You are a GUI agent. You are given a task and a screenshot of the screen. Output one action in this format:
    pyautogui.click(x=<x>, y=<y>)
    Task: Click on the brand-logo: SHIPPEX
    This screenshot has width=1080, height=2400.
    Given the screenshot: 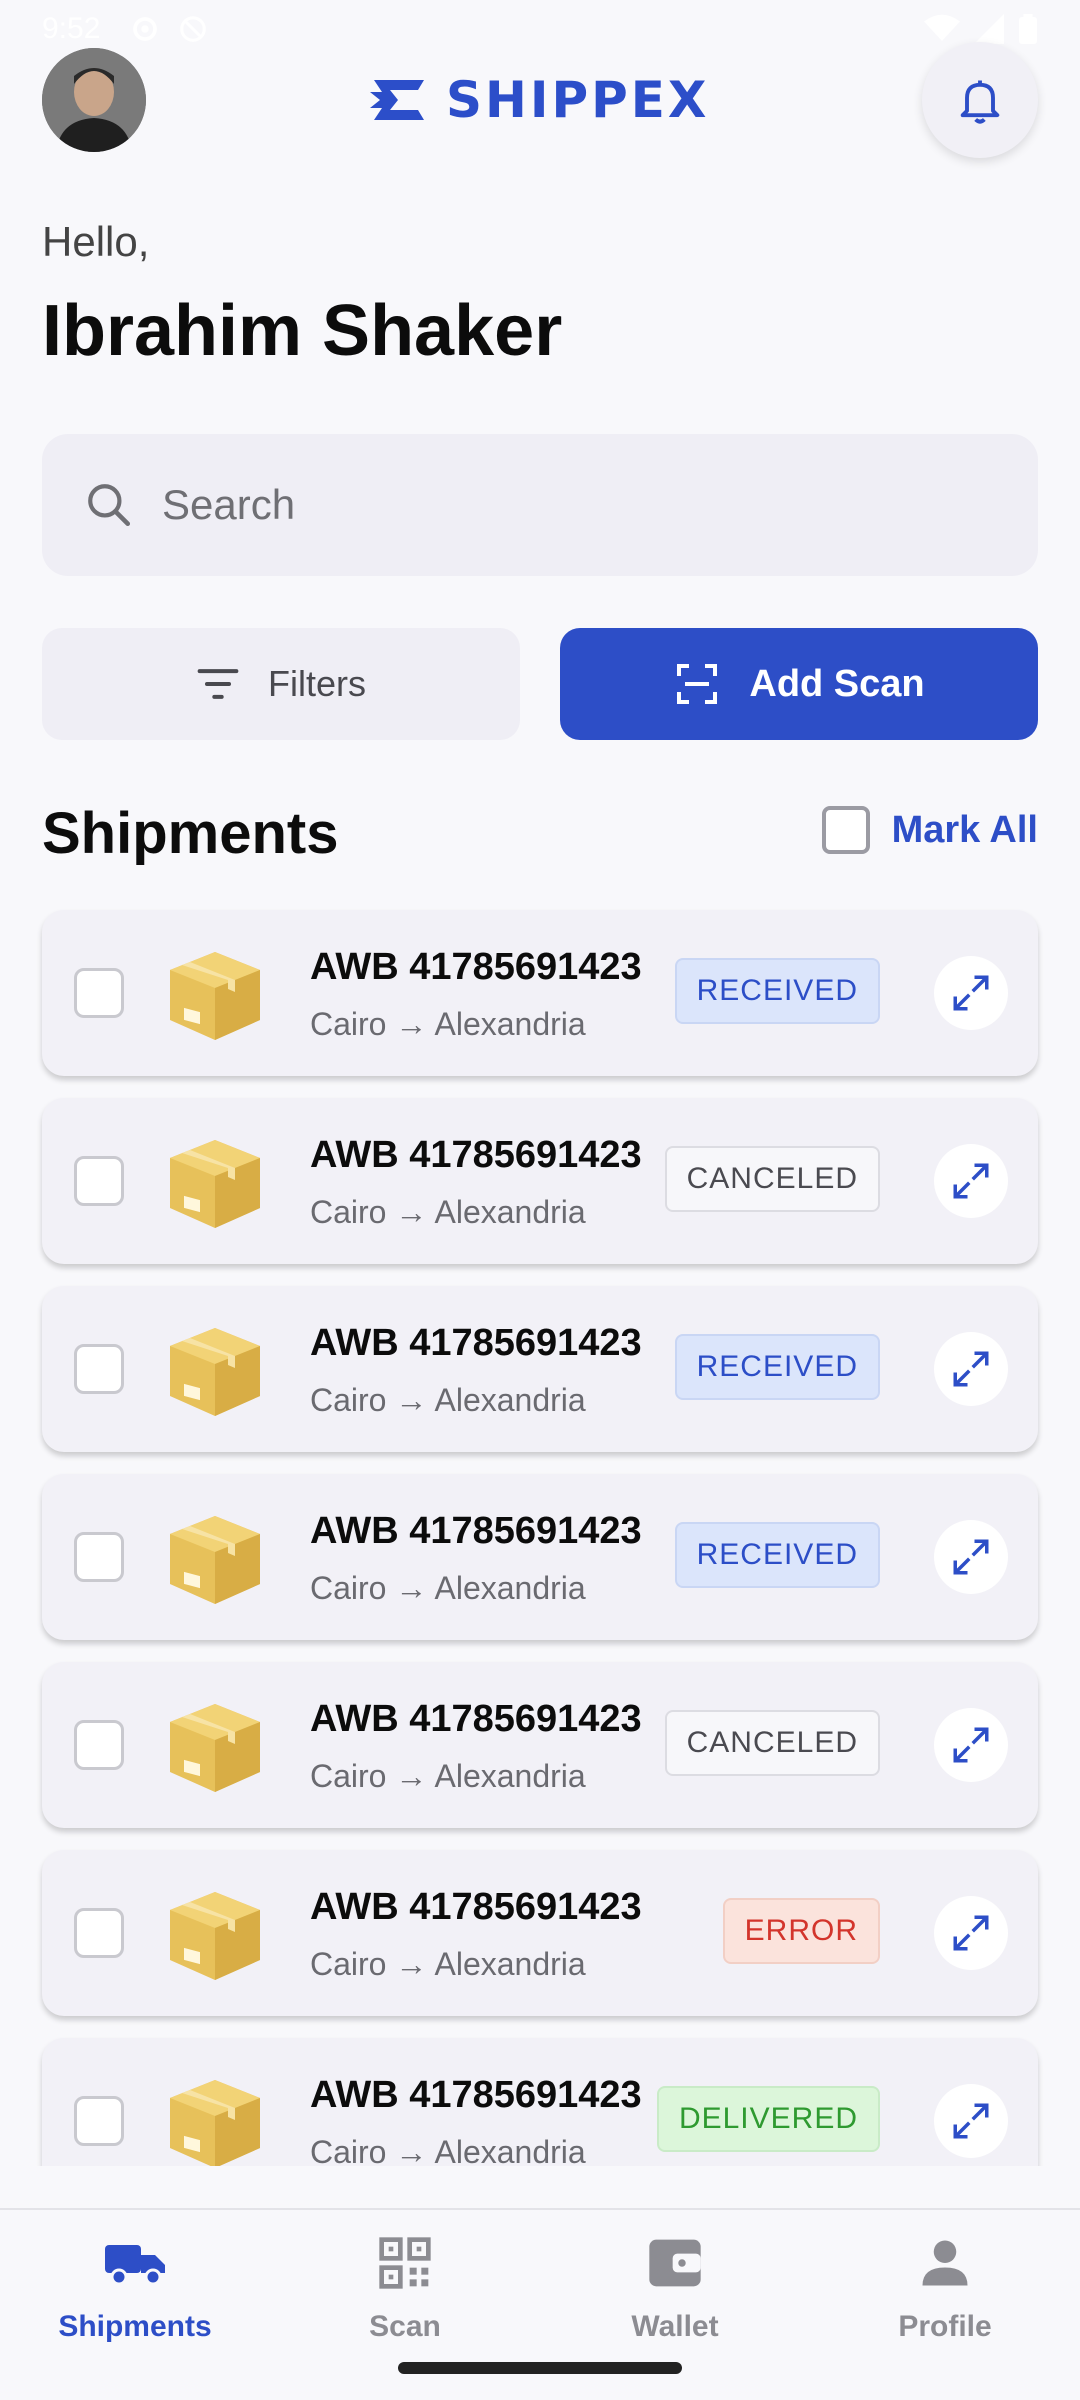 What is the action you would take?
    pyautogui.click(x=539, y=100)
    